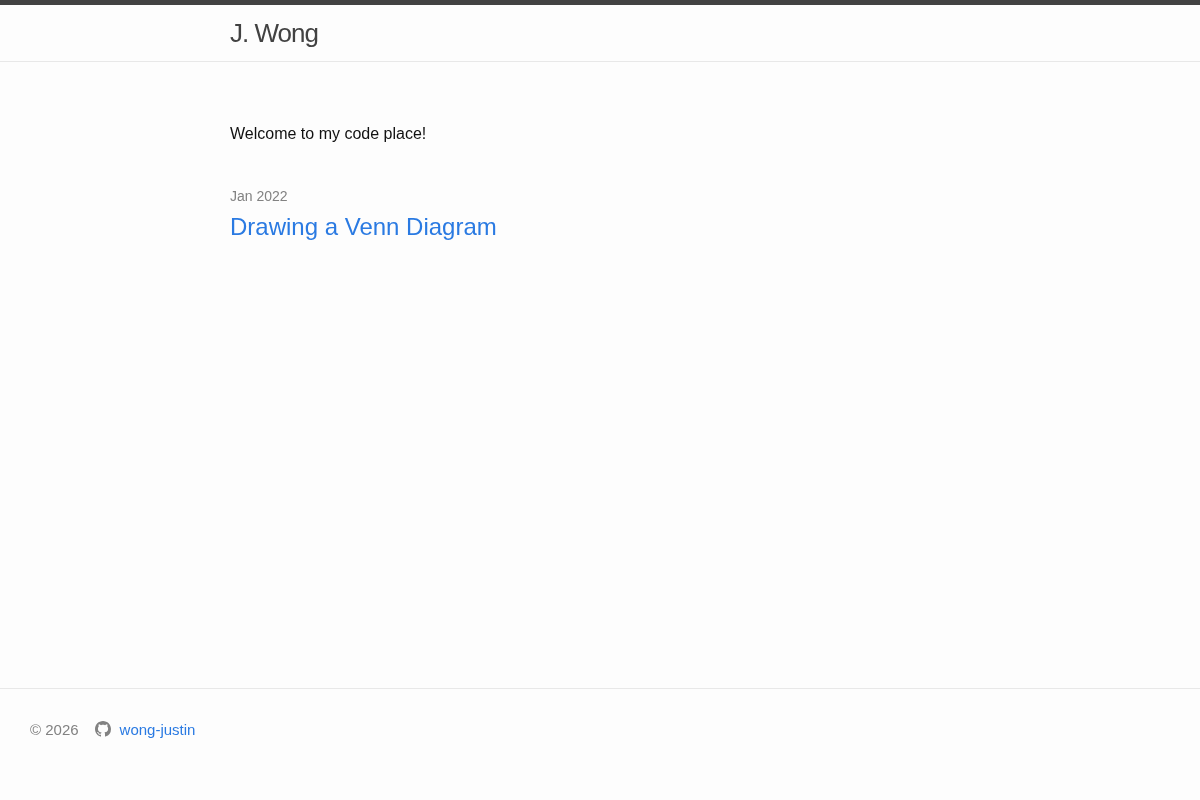  I want to click on cat-icon, so click(102, 729).